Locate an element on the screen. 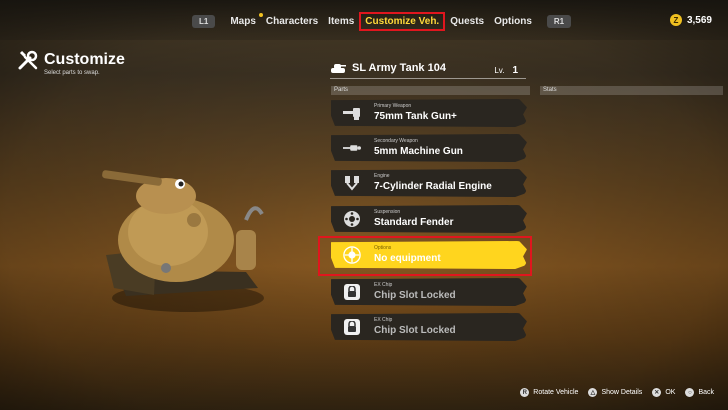 The height and width of the screenshot is (410, 728). cross-button-icon: ✕ is located at coordinates (657, 392).